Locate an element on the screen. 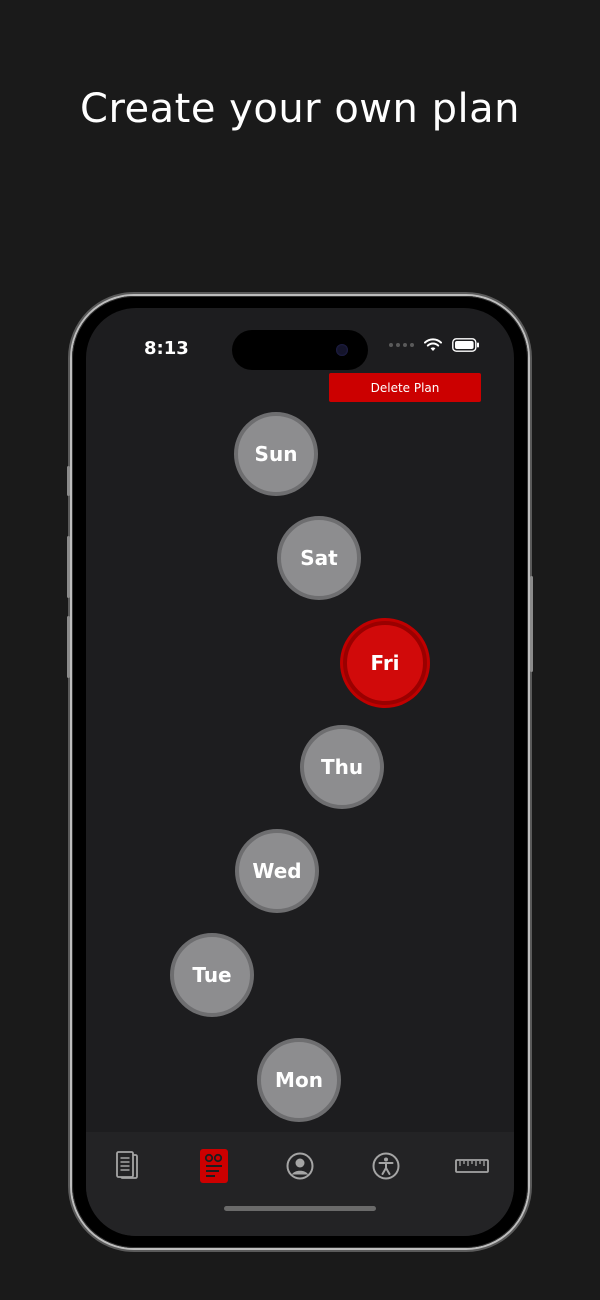  tab-measure is located at coordinates (472, 1166).